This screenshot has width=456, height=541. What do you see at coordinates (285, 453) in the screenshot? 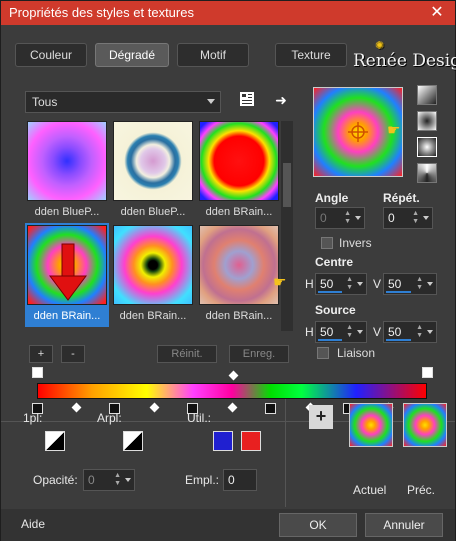
I see `divider` at bounding box center [285, 453].